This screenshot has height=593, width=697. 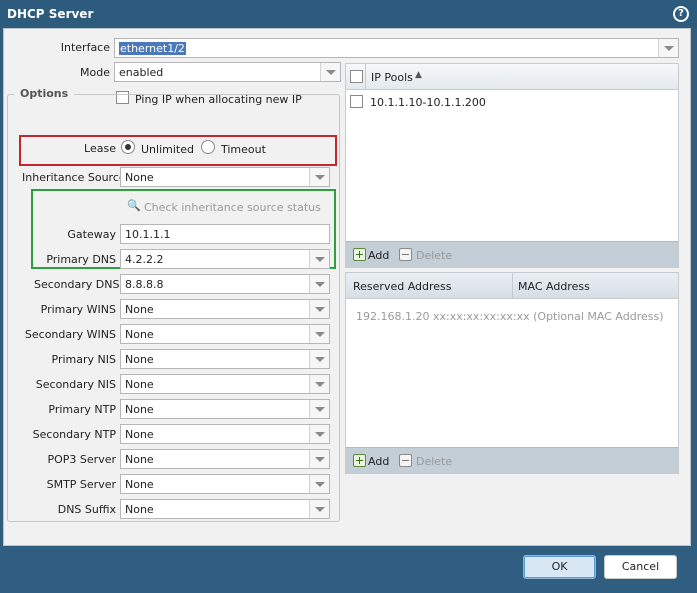 I want to click on primary-ntp-value: None, so click(x=139, y=409).